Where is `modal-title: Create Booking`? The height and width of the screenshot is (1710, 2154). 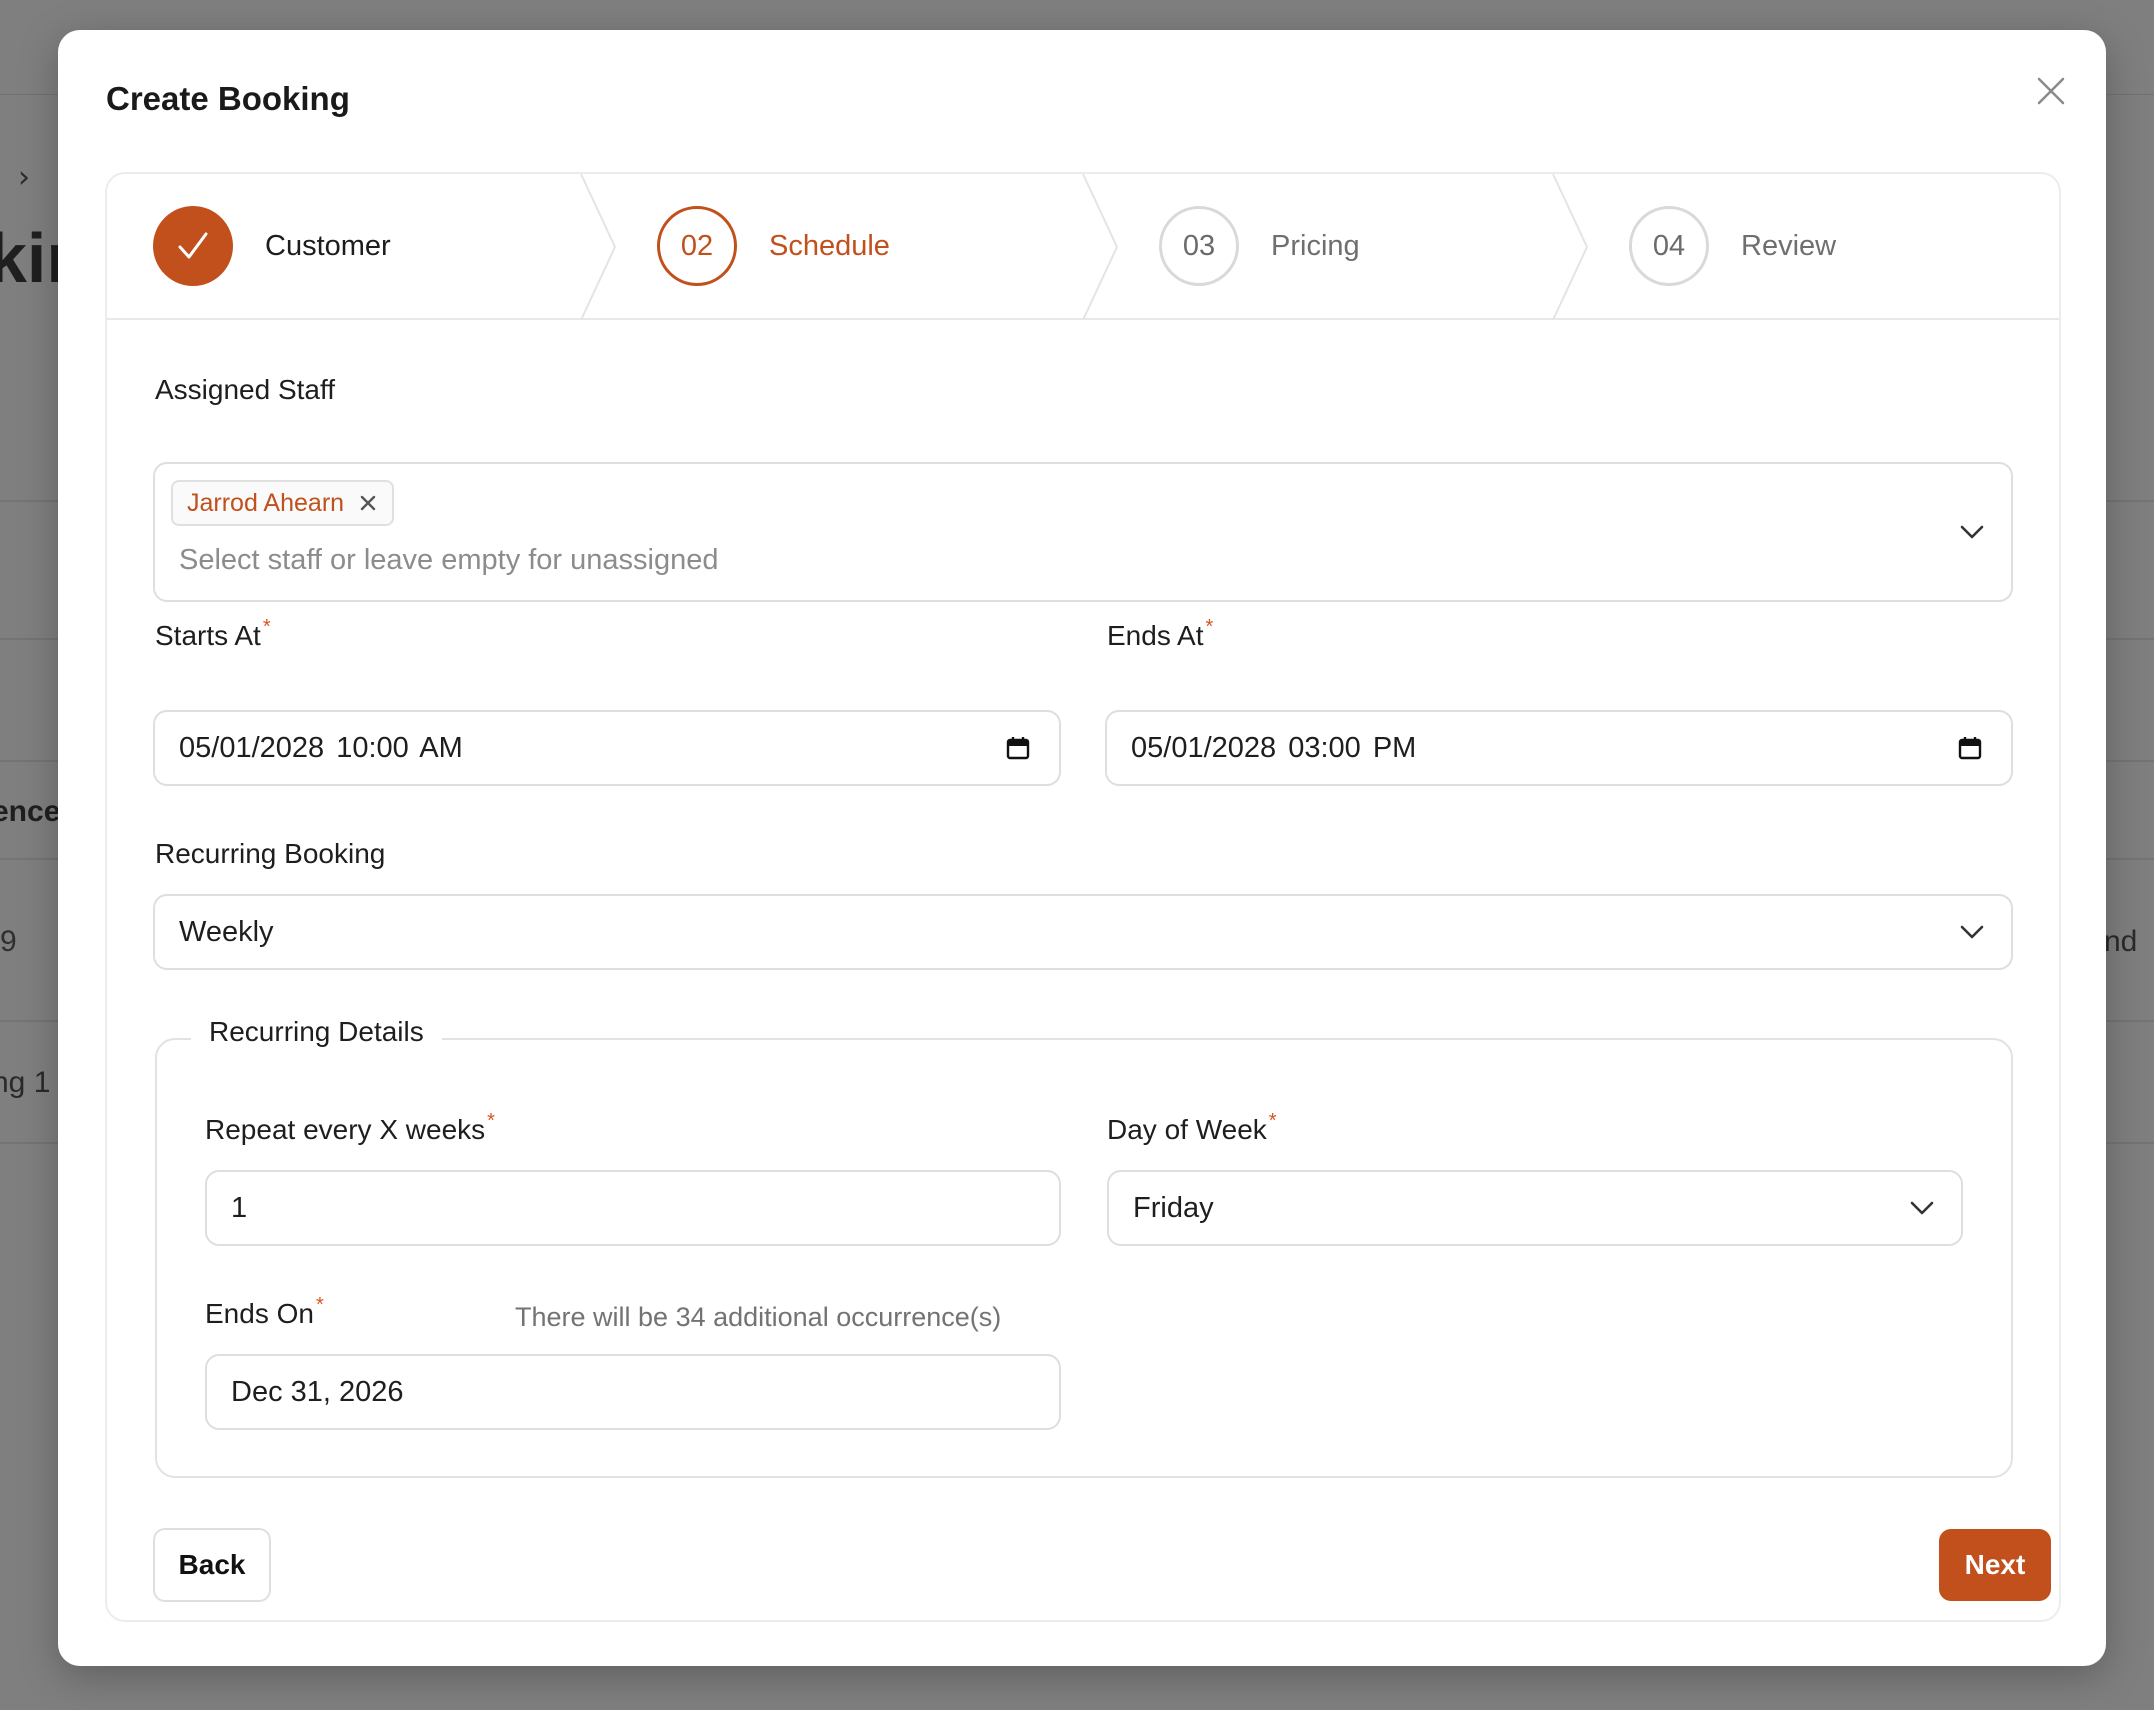
modal-title: Create Booking is located at coordinates (228, 98).